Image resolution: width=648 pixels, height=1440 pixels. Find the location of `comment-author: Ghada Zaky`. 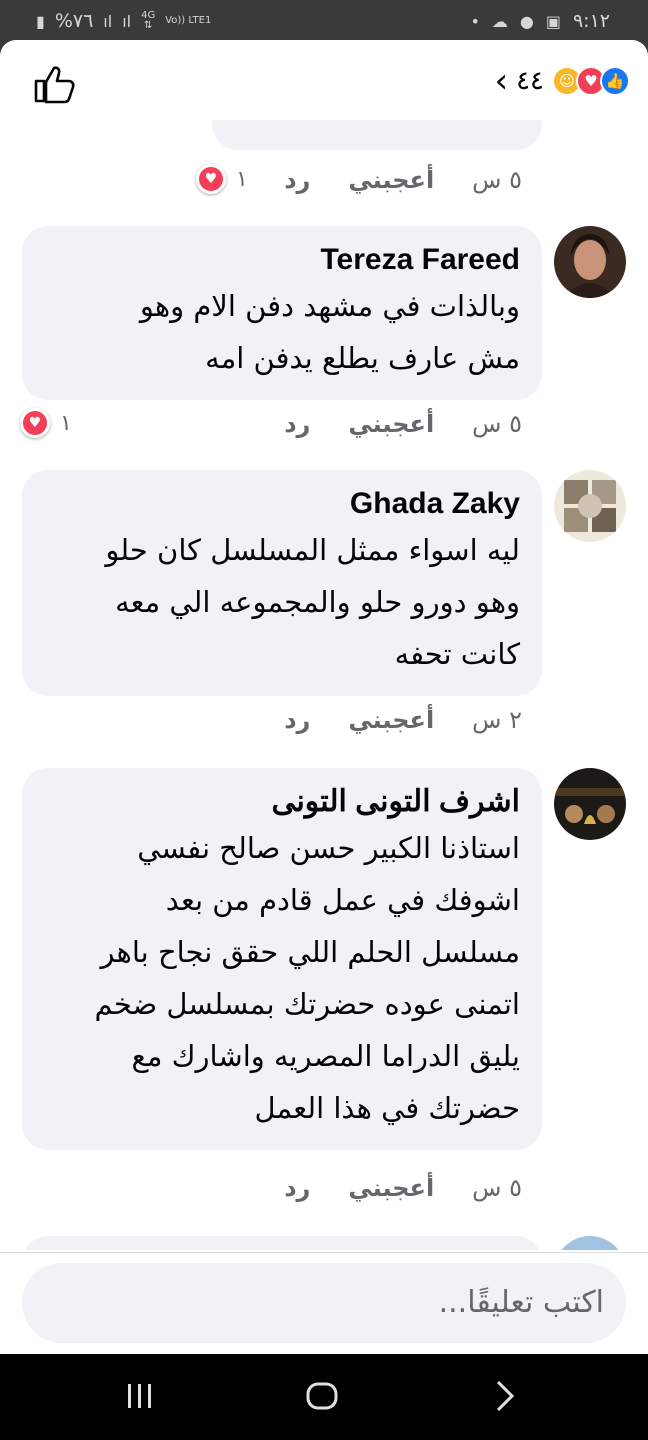

comment-author: Ghada Zaky is located at coordinates (282, 504).